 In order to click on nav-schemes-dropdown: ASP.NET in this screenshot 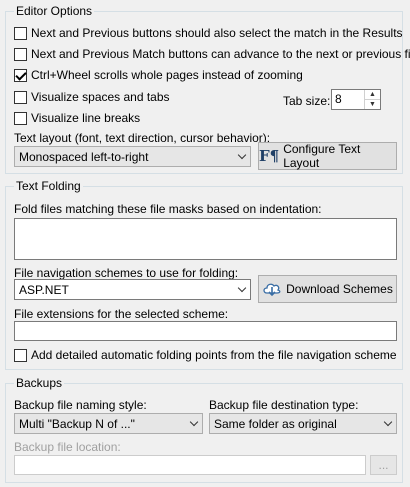, I will do `click(132, 289)`.